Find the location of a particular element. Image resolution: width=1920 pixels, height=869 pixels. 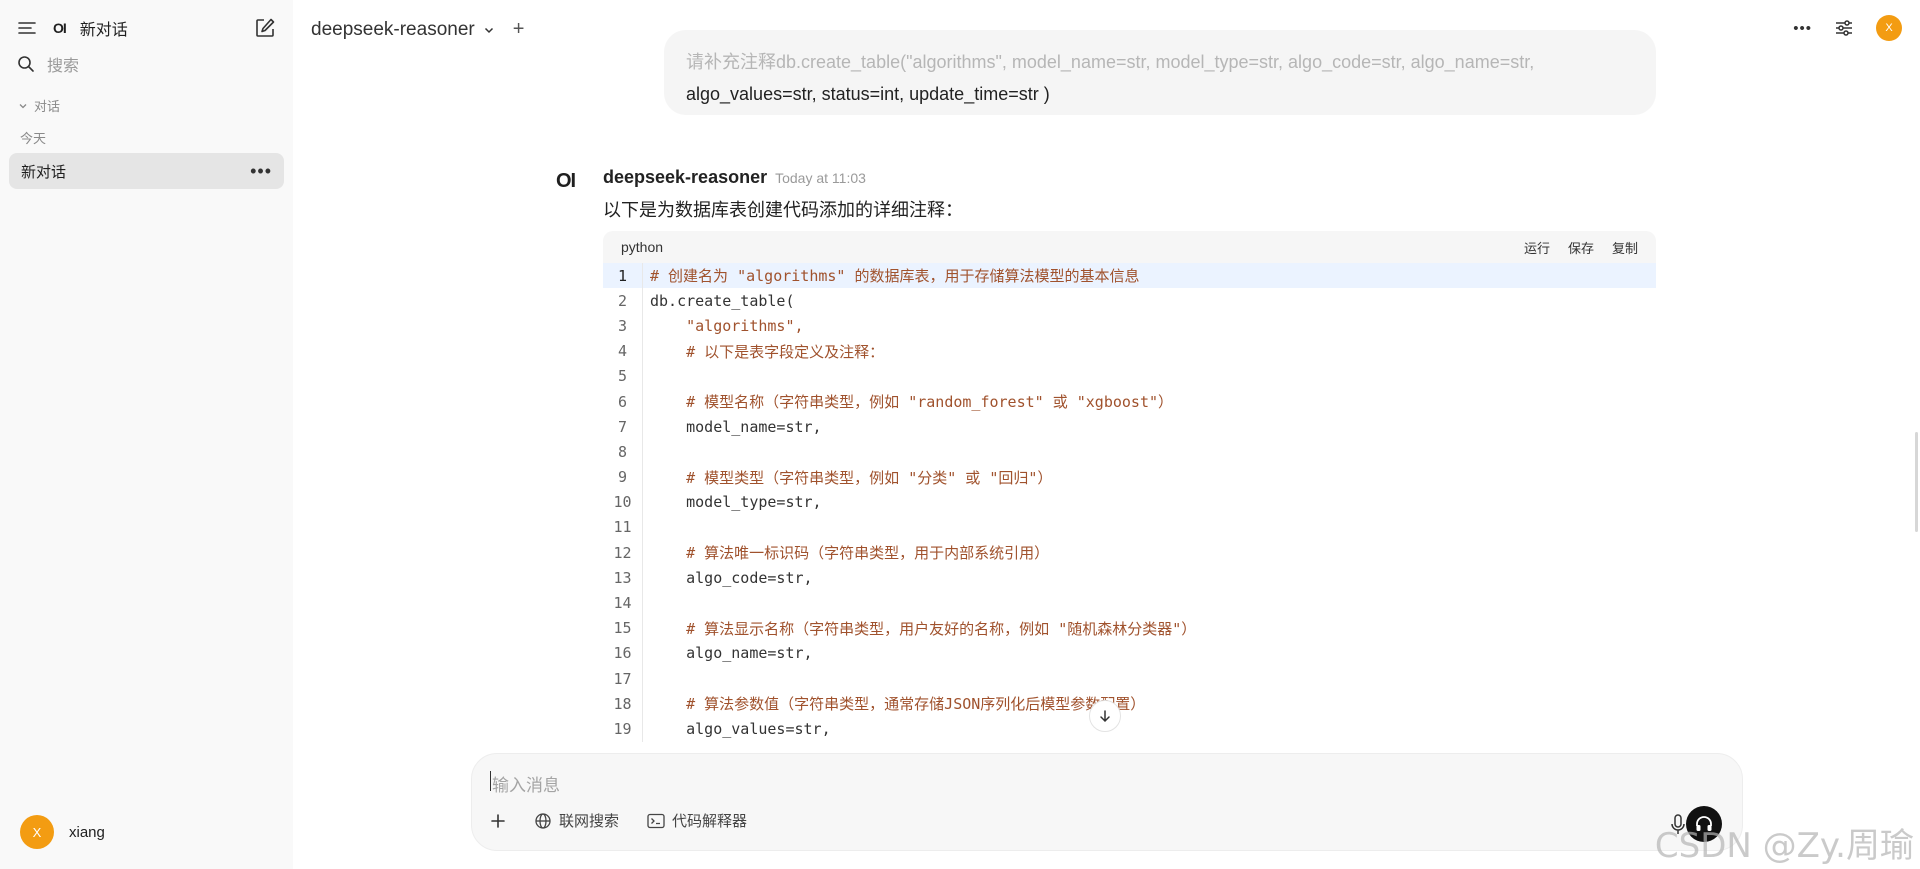

user-name: xiang is located at coordinates (87, 832).